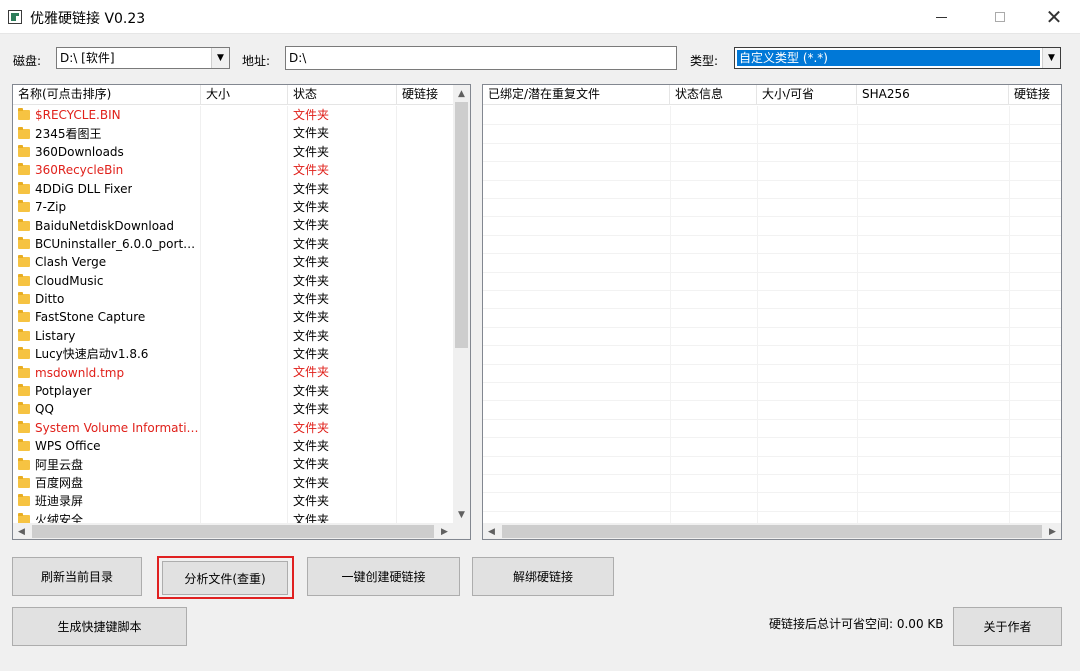  I want to click on file-name: Listary, so click(55, 335).